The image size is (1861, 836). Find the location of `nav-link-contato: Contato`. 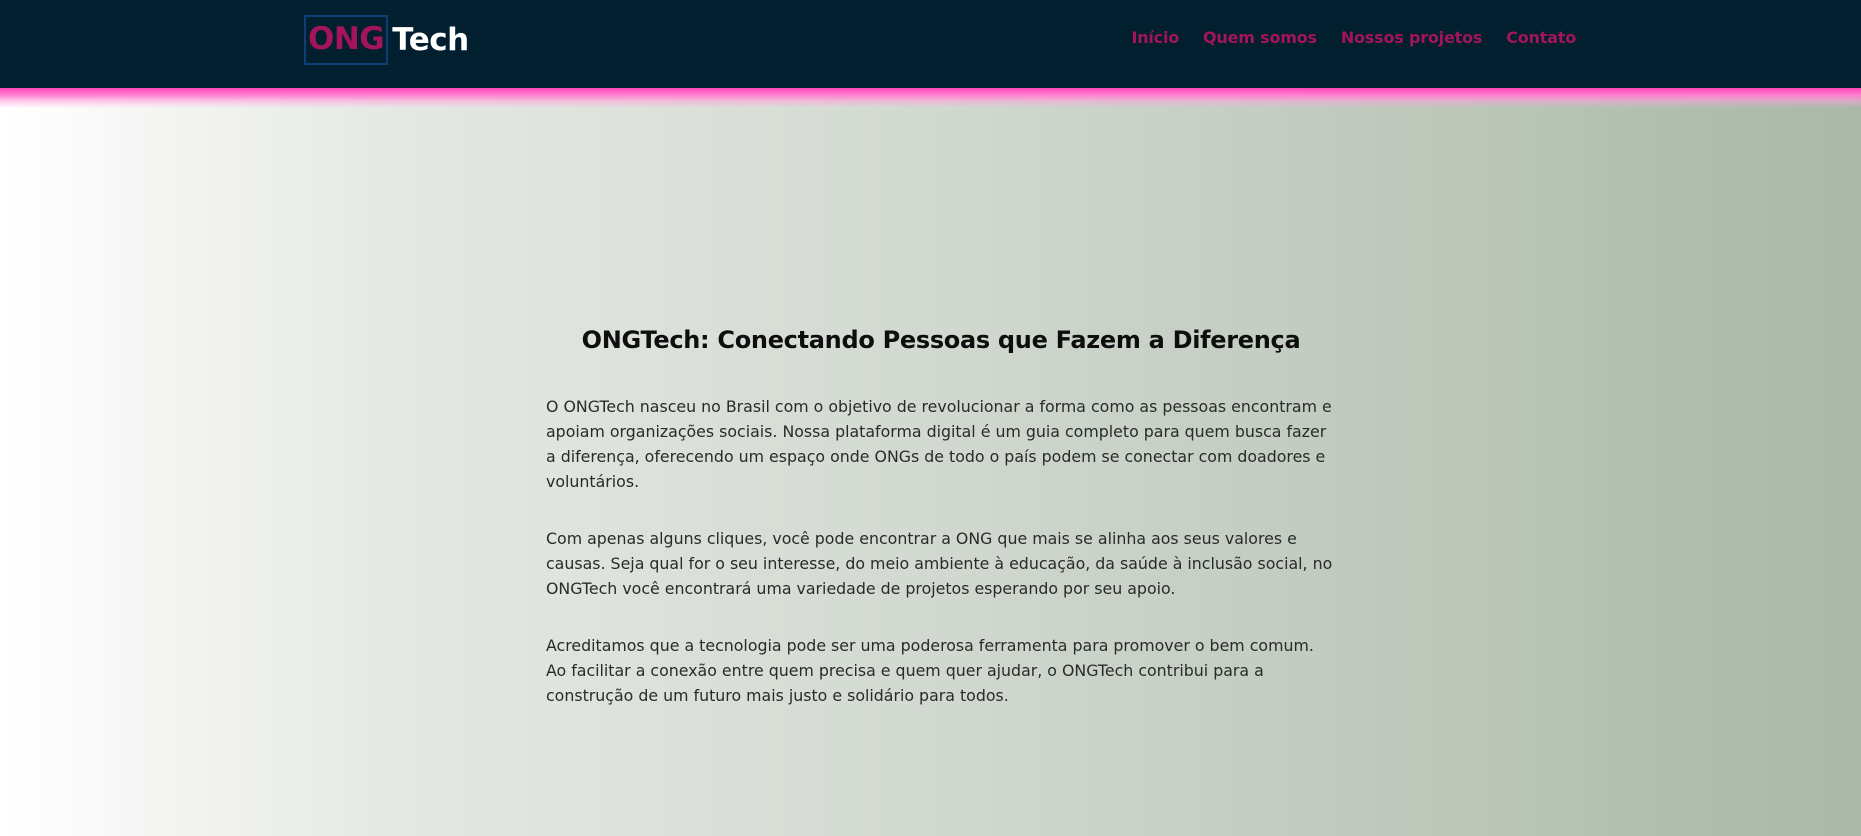

nav-link-contato: Contato is located at coordinates (1541, 37).